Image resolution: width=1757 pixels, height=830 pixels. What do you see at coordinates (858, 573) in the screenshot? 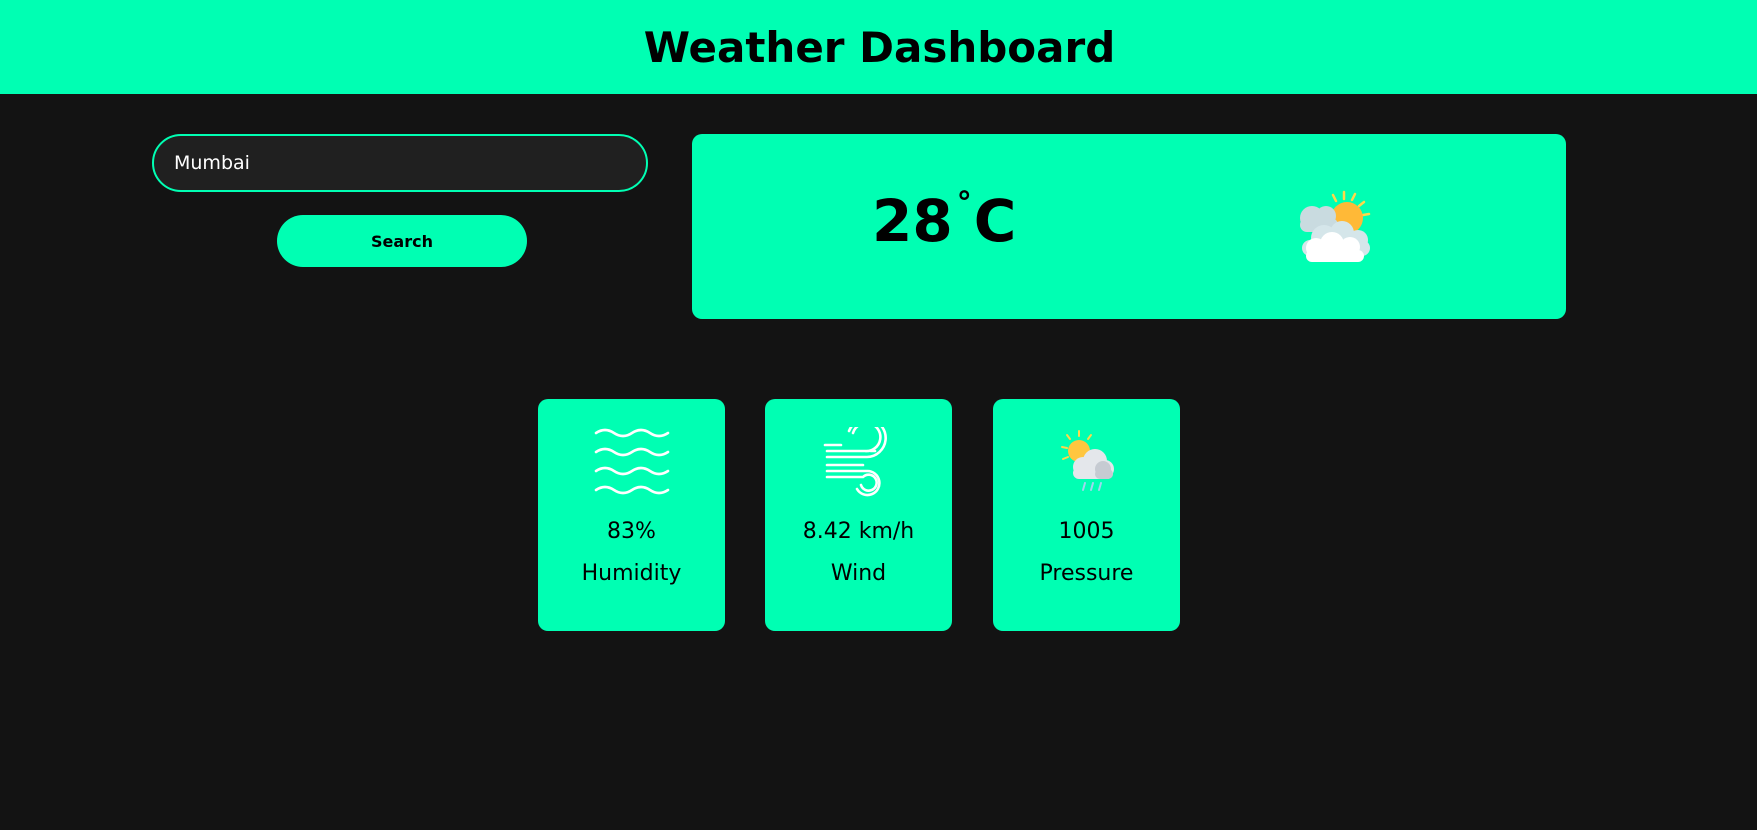
I see `wind-label: Wind` at bounding box center [858, 573].